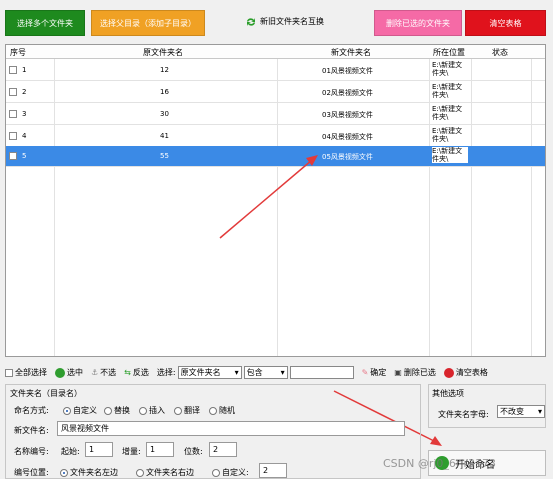 Image resolution: width=553 pixels, height=479 pixels. Describe the element at coordinates (70, 451) in the screenshot. I see `start-label: 起始:` at that location.